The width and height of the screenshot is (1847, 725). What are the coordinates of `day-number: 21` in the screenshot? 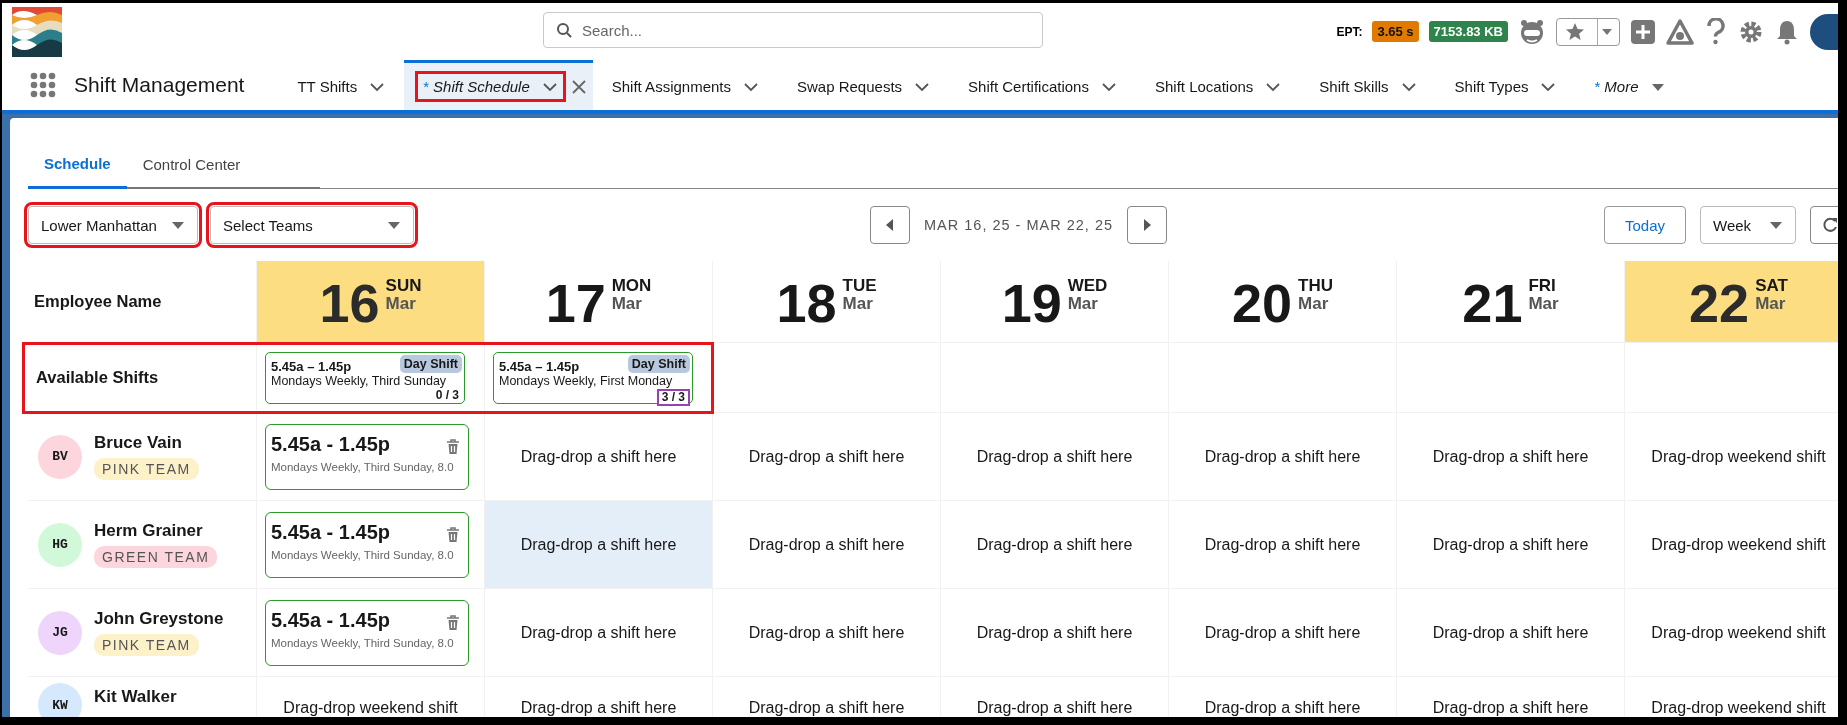 It's located at (1492, 303).